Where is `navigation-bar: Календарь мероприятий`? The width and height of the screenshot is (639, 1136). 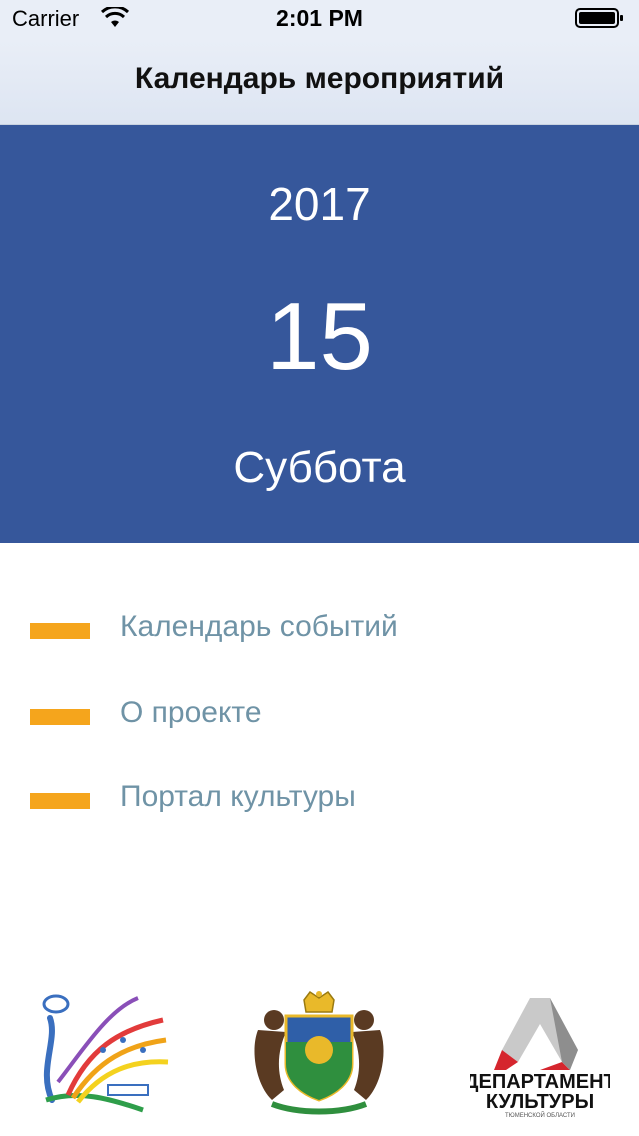 navigation-bar: Календарь мероприятий is located at coordinates (319, 82).